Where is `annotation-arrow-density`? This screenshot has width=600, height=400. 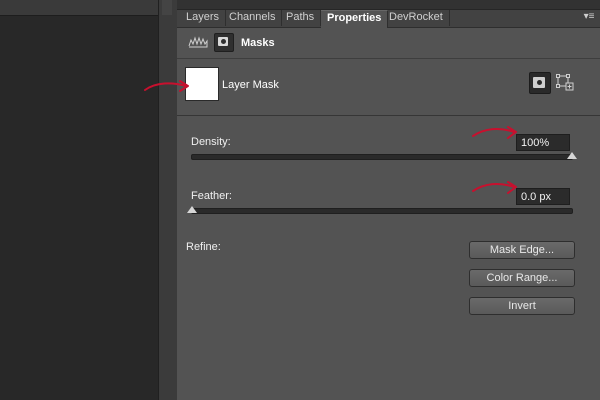
annotation-arrow-density is located at coordinates (494, 132).